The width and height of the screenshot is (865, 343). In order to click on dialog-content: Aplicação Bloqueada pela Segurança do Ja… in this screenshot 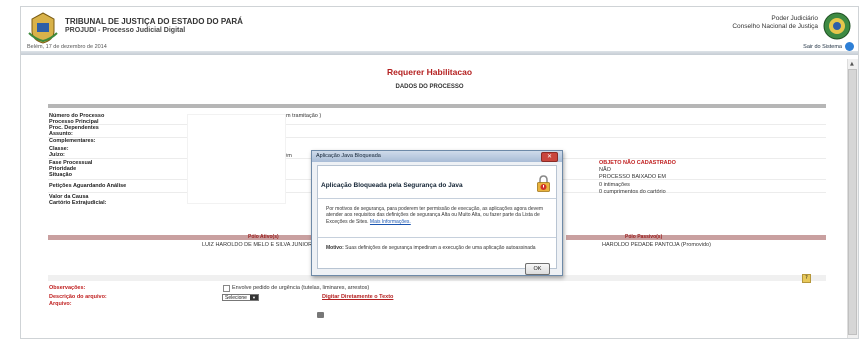, I will do `click(437, 217)`.